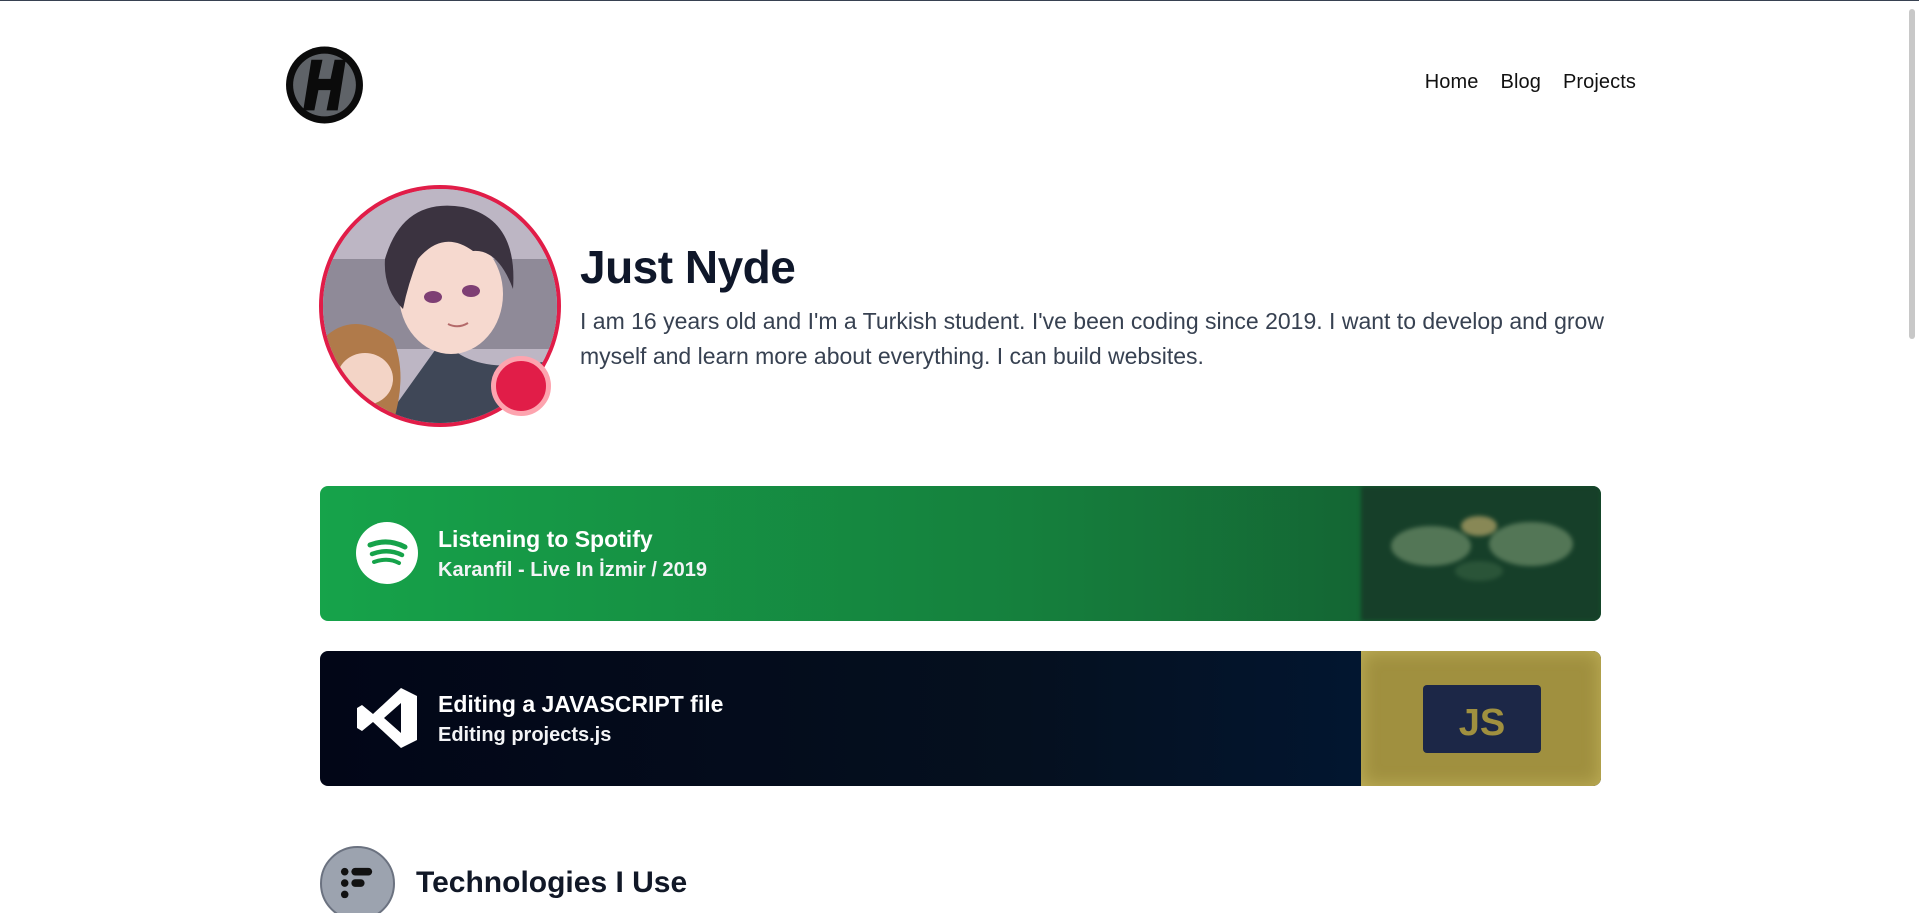 This screenshot has height=913, width=1919. I want to click on site-header: Home Blog Projects, so click(960, 86).